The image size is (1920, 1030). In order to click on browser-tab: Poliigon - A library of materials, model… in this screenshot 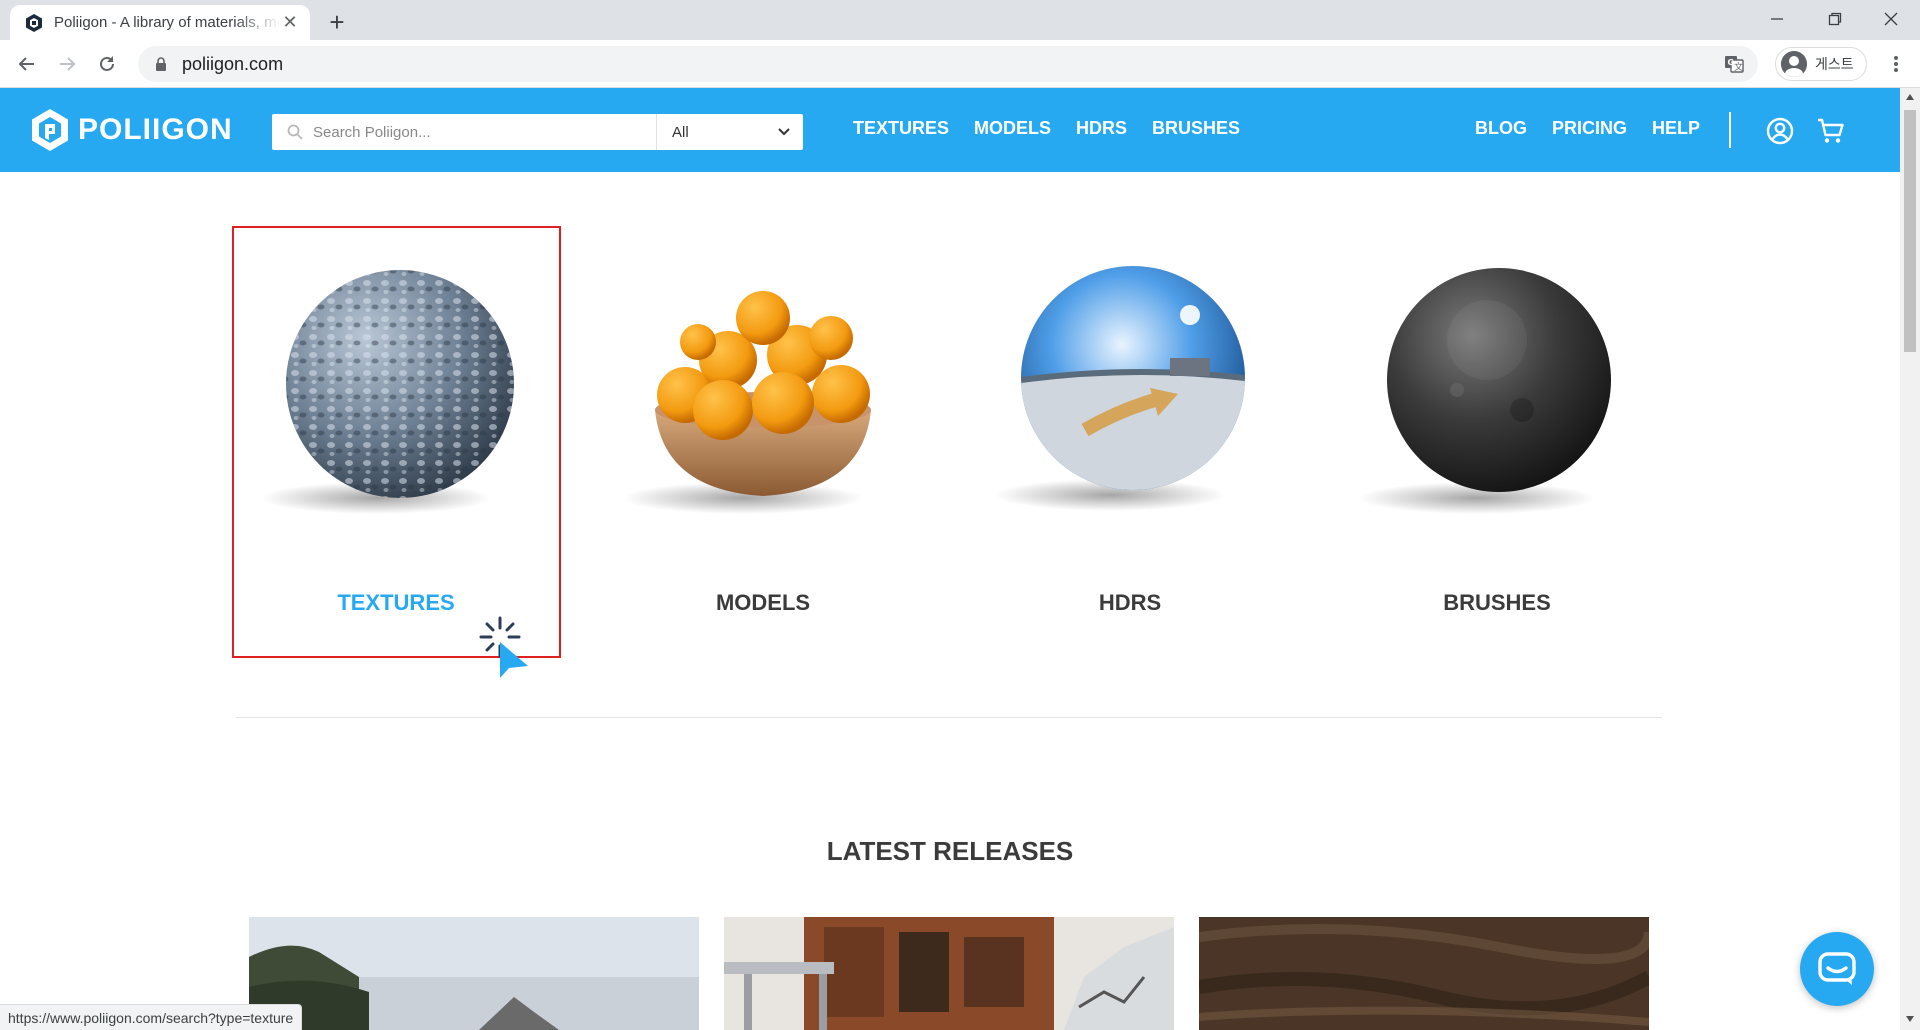, I will do `click(160, 22)`.